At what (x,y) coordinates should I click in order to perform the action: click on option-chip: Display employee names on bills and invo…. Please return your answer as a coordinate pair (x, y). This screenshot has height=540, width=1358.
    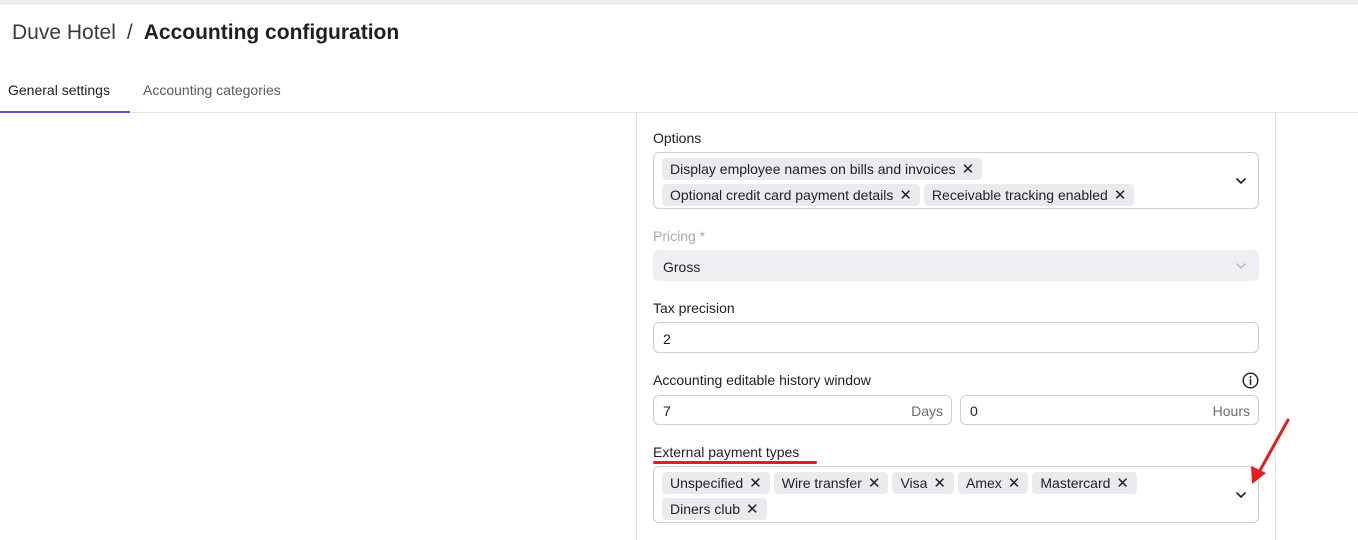
    Looking at the image, I should click on (822, 169).